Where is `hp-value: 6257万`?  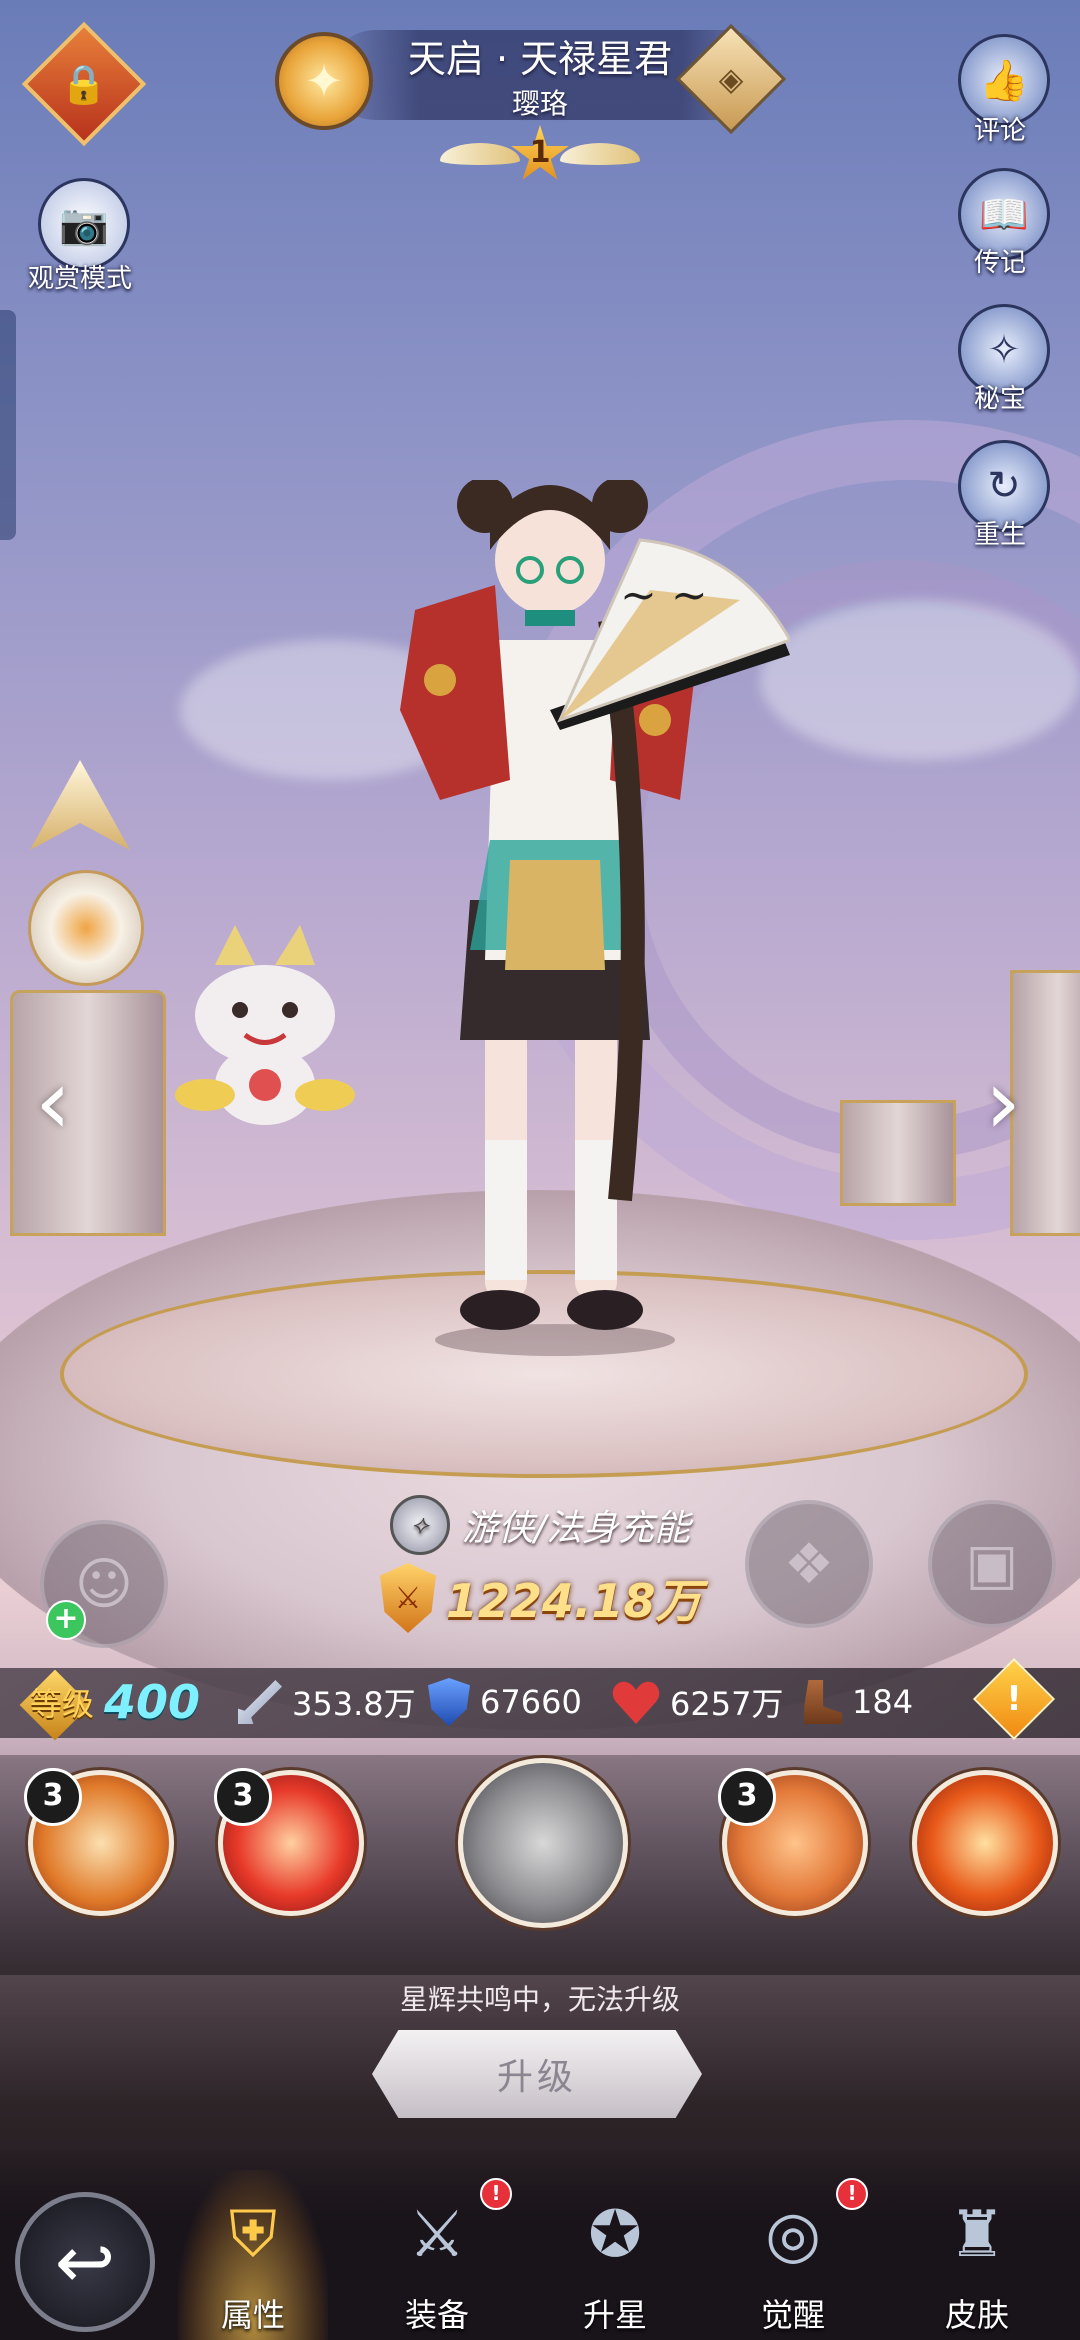
hp-value: 6257万 is located at coordinates (727, 1704).